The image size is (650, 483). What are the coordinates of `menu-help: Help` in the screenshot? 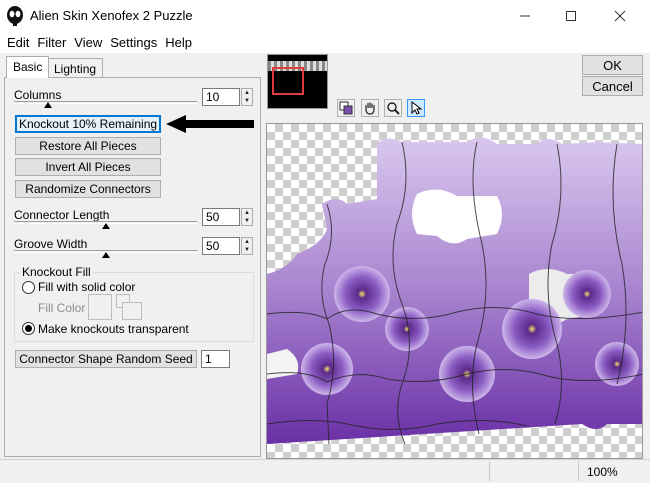 It's located at (178, 42).